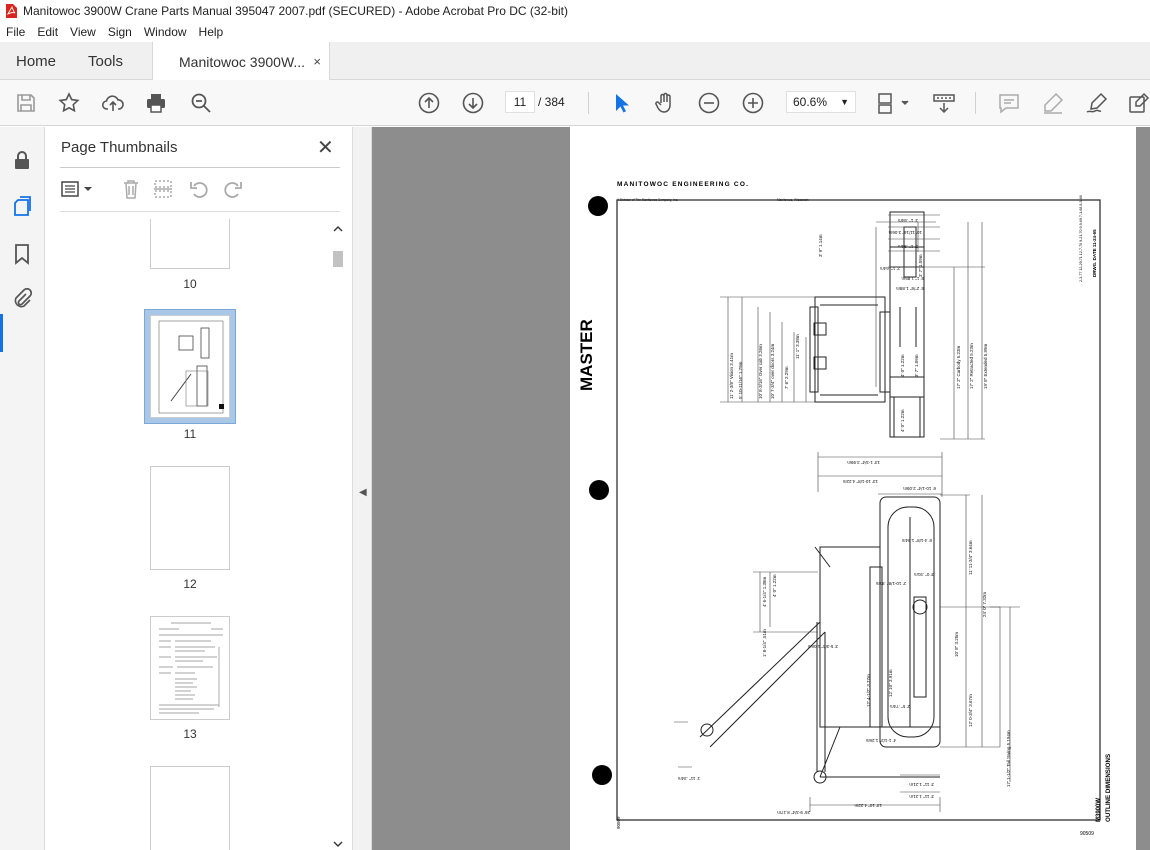 The image size is (1150, 850). What do you see at coordinates (956, 644) in the screenshot?
I see `dim-plan-10-8: 10' 8" 3.25m` at bounding box center [956, 644].